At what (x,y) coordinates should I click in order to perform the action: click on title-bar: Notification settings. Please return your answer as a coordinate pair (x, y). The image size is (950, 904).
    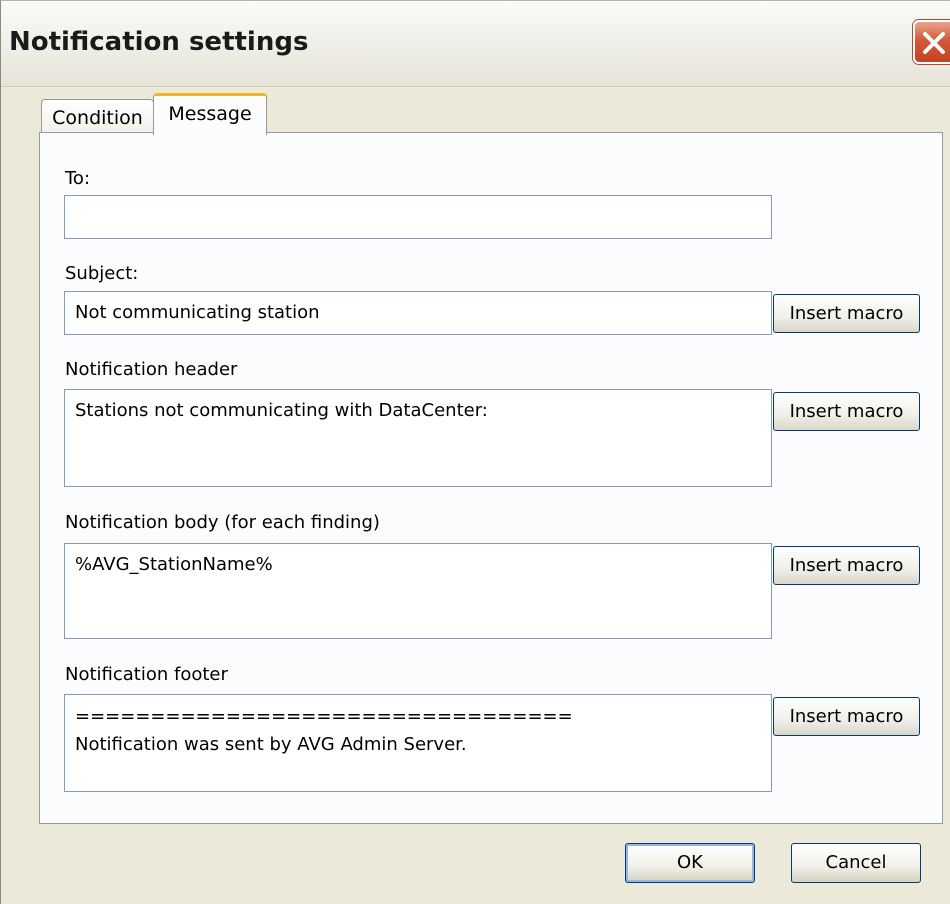
    Looking at the image, I should click on (475, 44).